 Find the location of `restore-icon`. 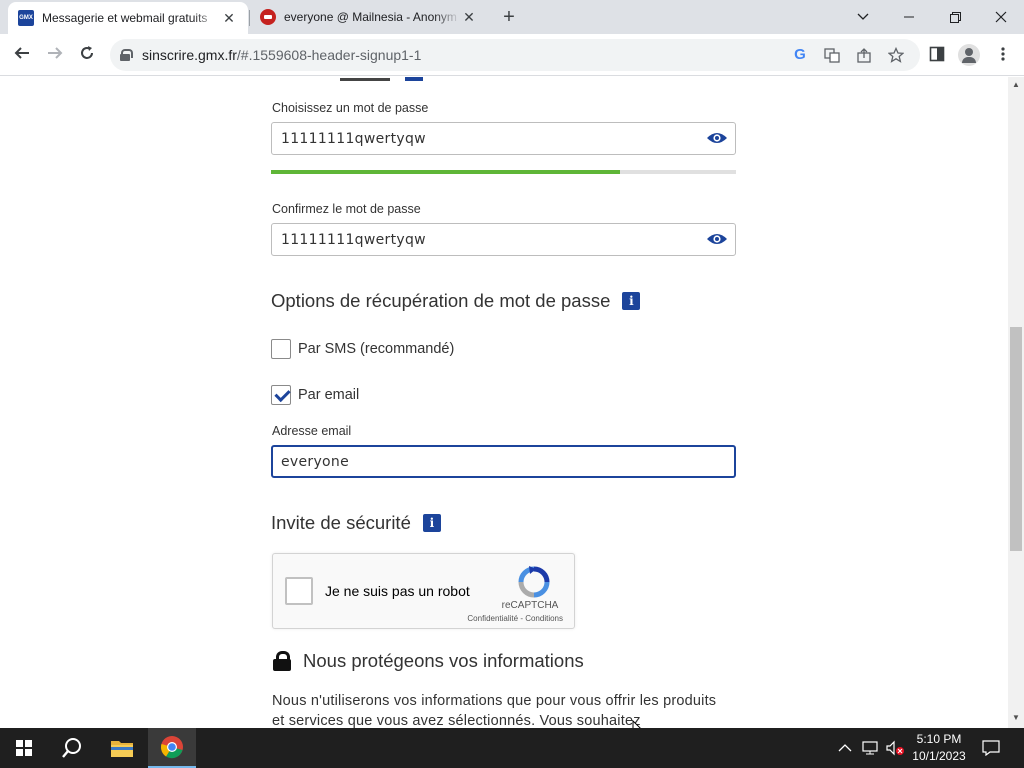

restore-icon is located at coordinates (955, 17).